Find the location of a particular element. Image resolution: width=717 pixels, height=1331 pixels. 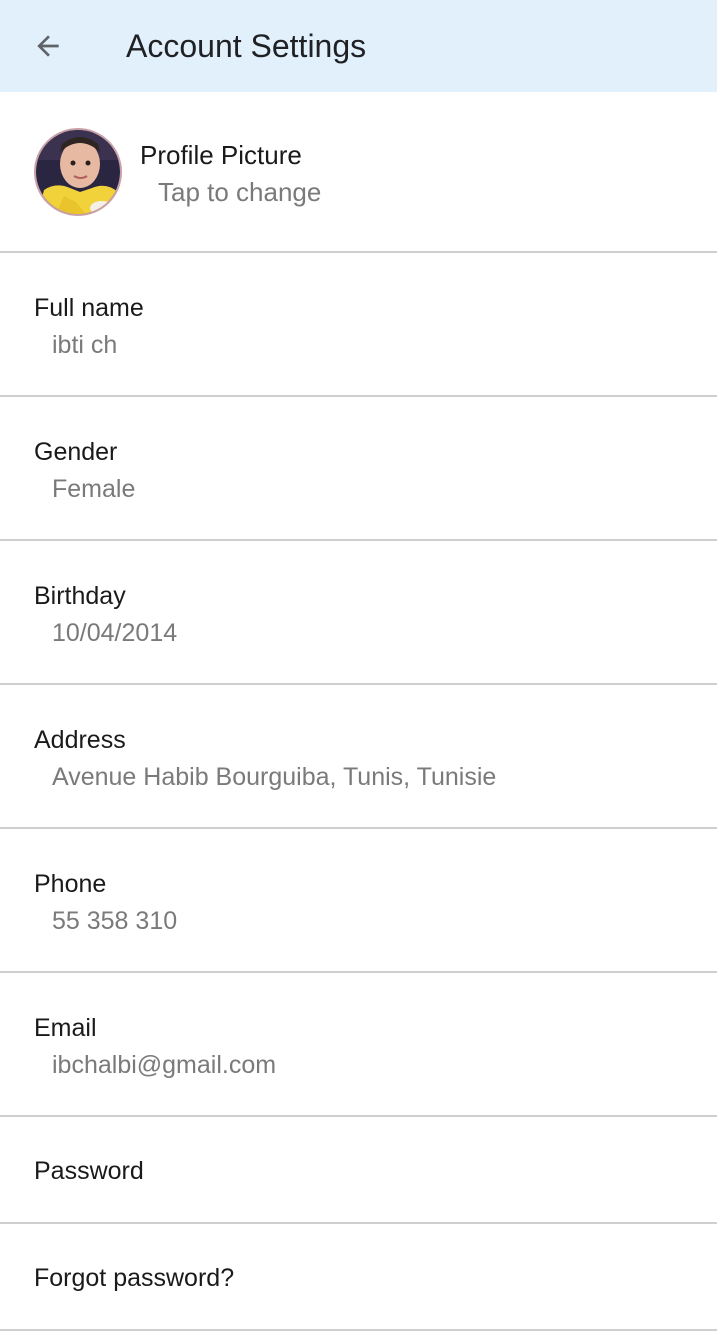

profile-picture-label: Profile Picture is located at coordinates (221, 155).